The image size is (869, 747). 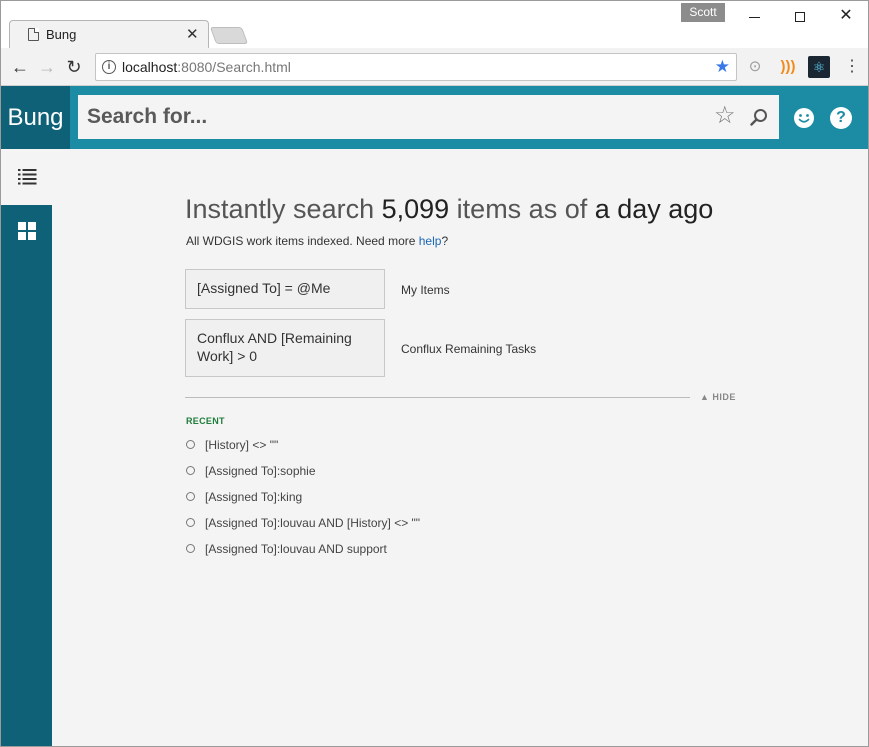 I want to click on recent-item: [Assigned To]:king, so click(x=303, y=503).